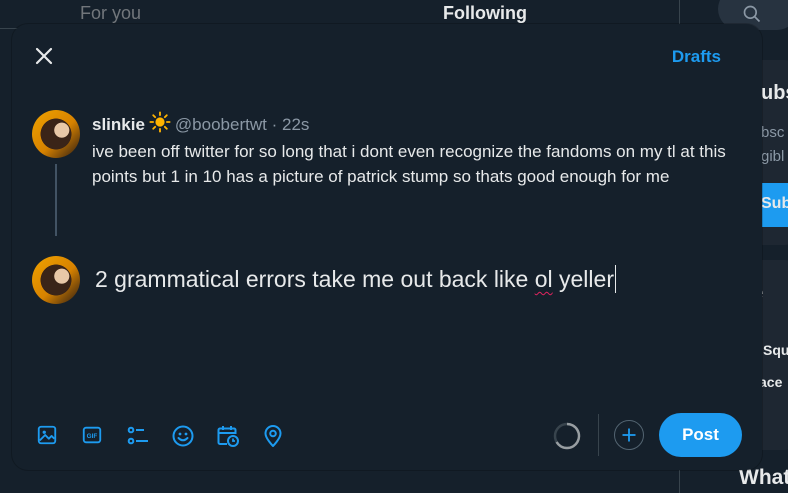 The image size is (788, 493). Describe the element at coordinates (598, 435) in the screenshot. I see `toolbar-separator` at that location.